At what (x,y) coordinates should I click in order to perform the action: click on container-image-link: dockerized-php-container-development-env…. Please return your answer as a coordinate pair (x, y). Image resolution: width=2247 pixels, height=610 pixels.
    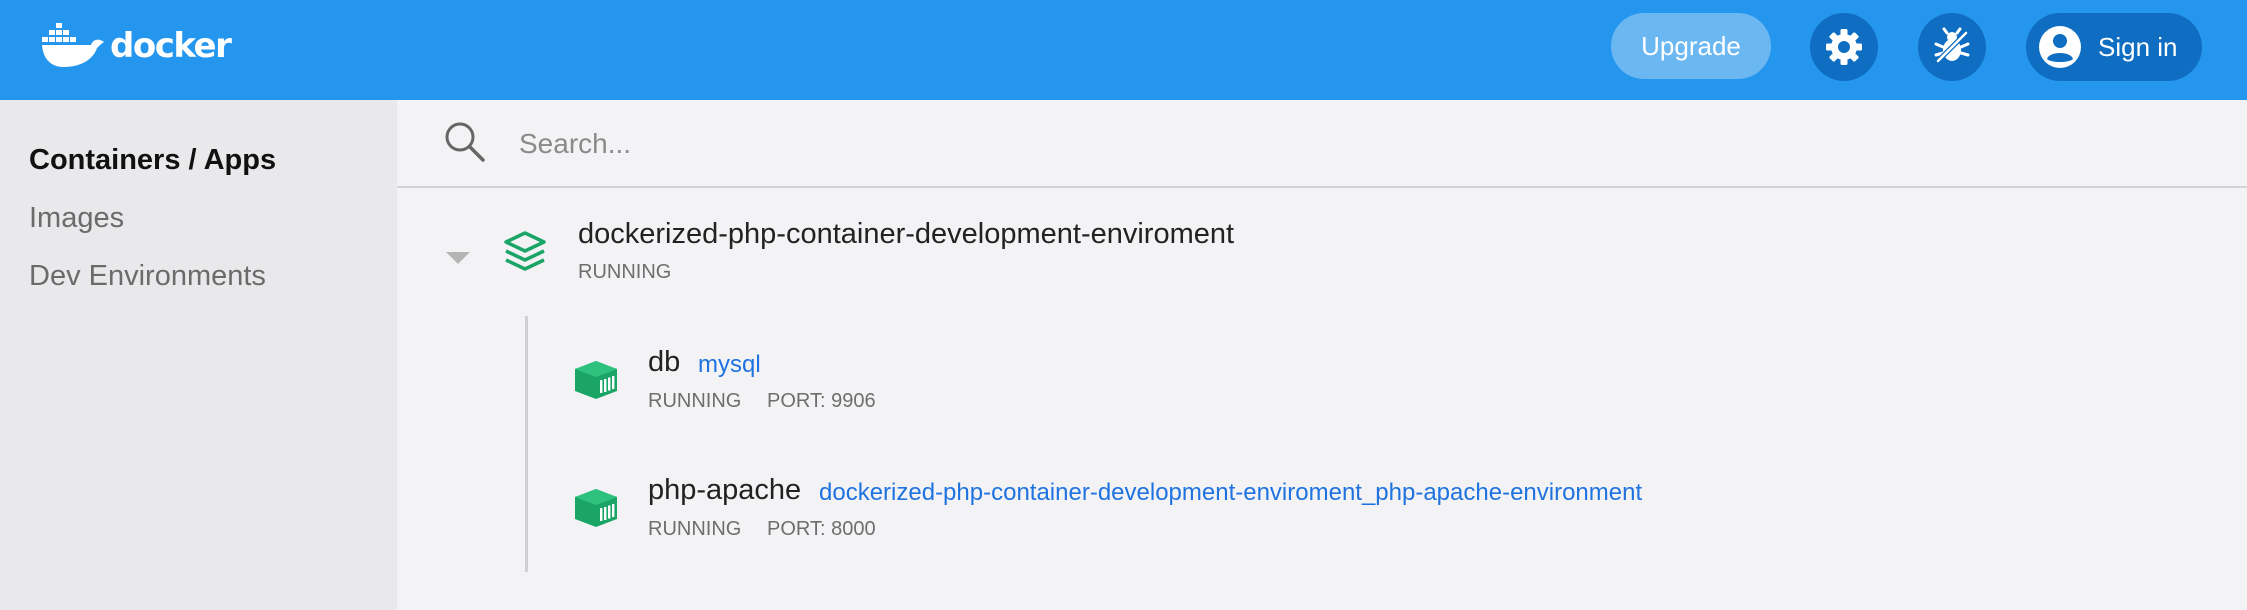
    Looking at the image, I should click on (1230, 493).